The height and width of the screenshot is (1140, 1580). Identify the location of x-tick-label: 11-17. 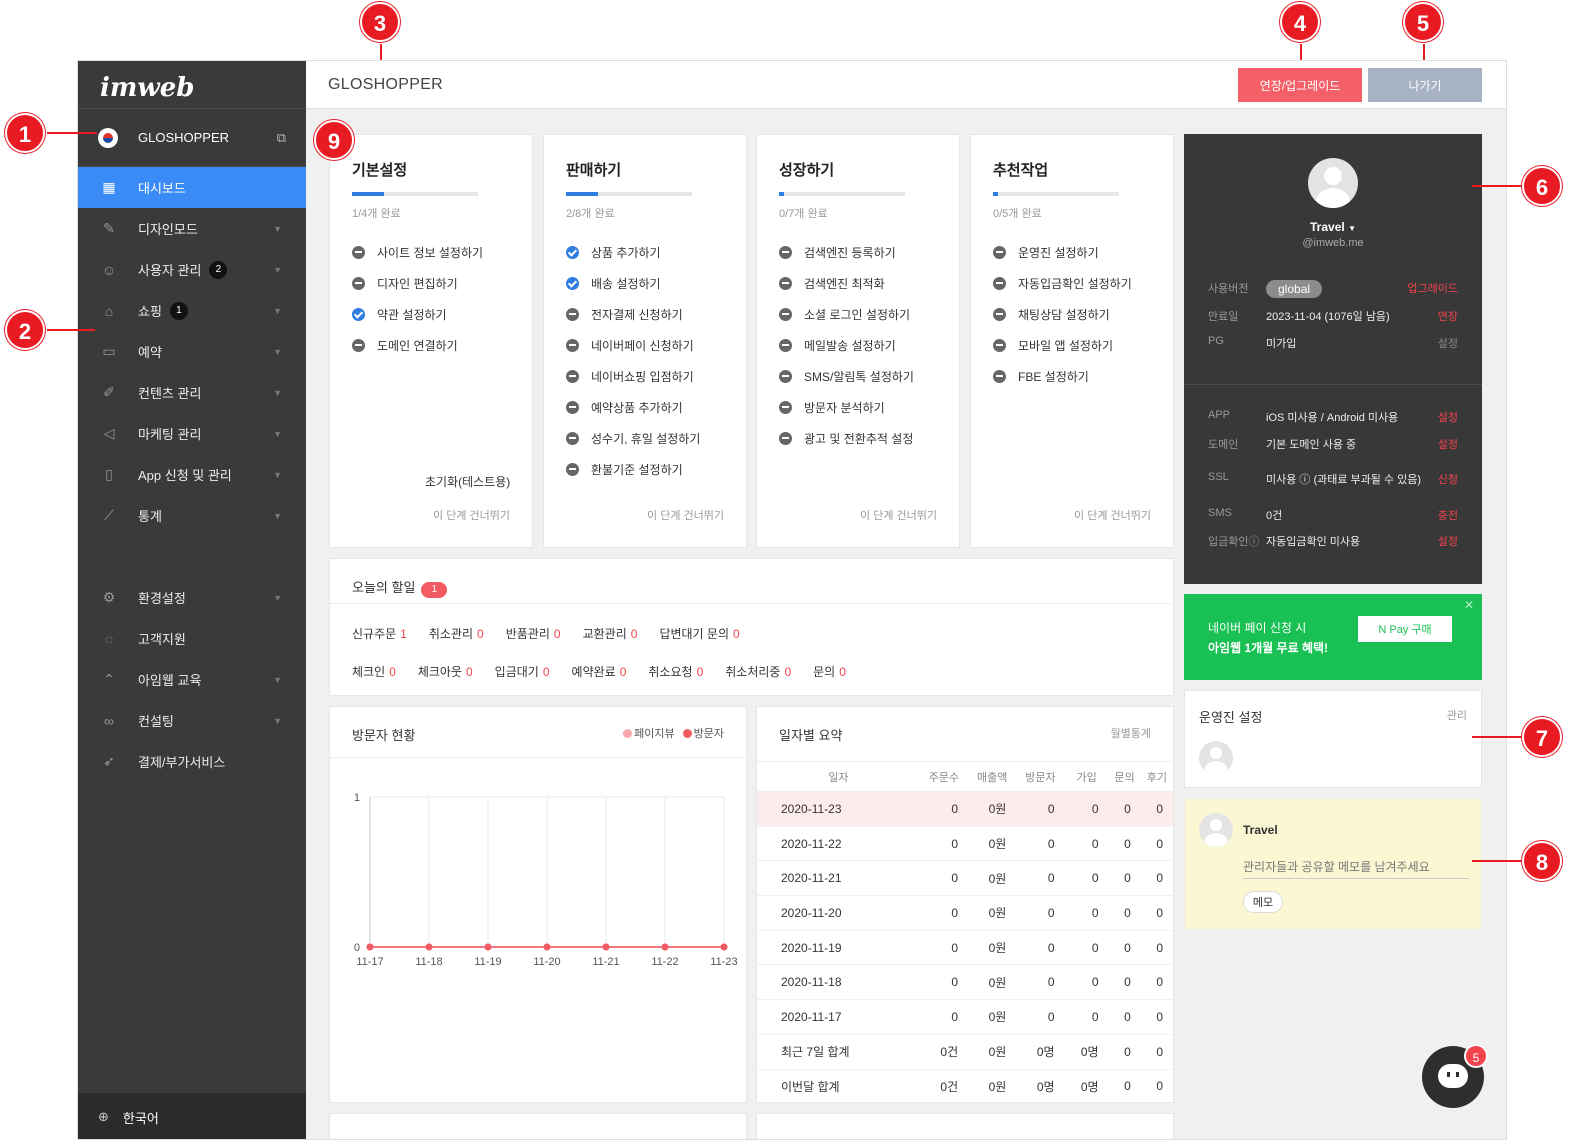
(369, 962).